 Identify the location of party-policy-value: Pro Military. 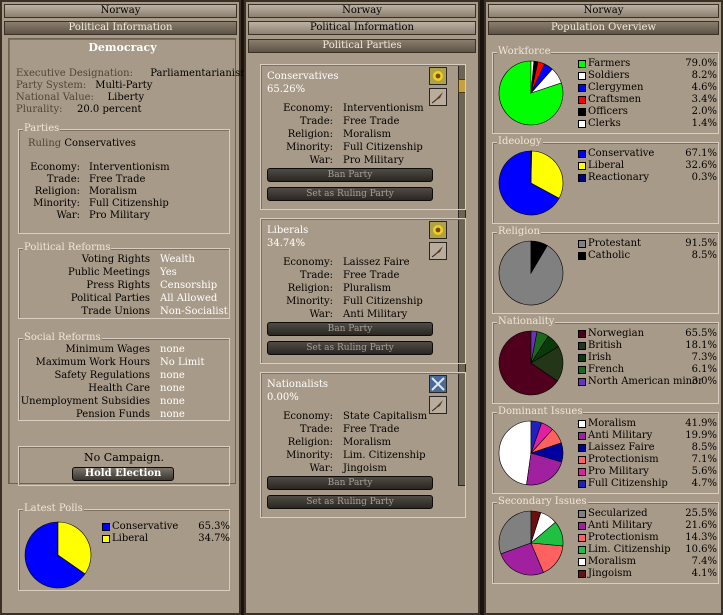
(373, 160).